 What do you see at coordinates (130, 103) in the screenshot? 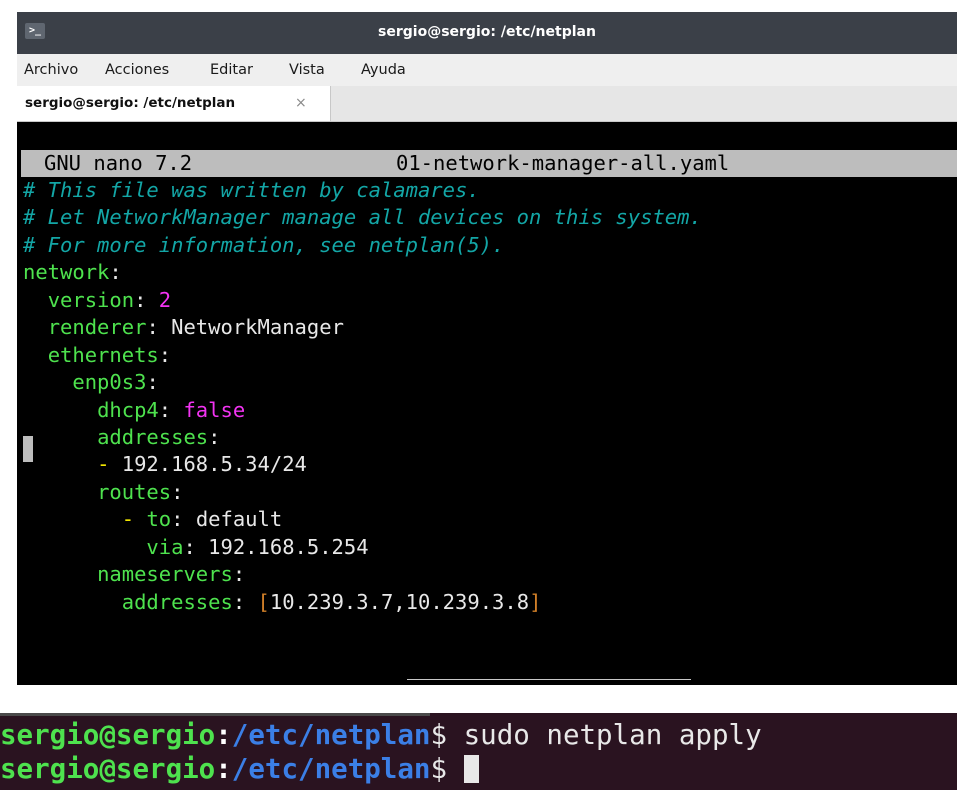
I see `tab-label: sergio@sergio: /etc/netplan` at bounding box center [130, 103].